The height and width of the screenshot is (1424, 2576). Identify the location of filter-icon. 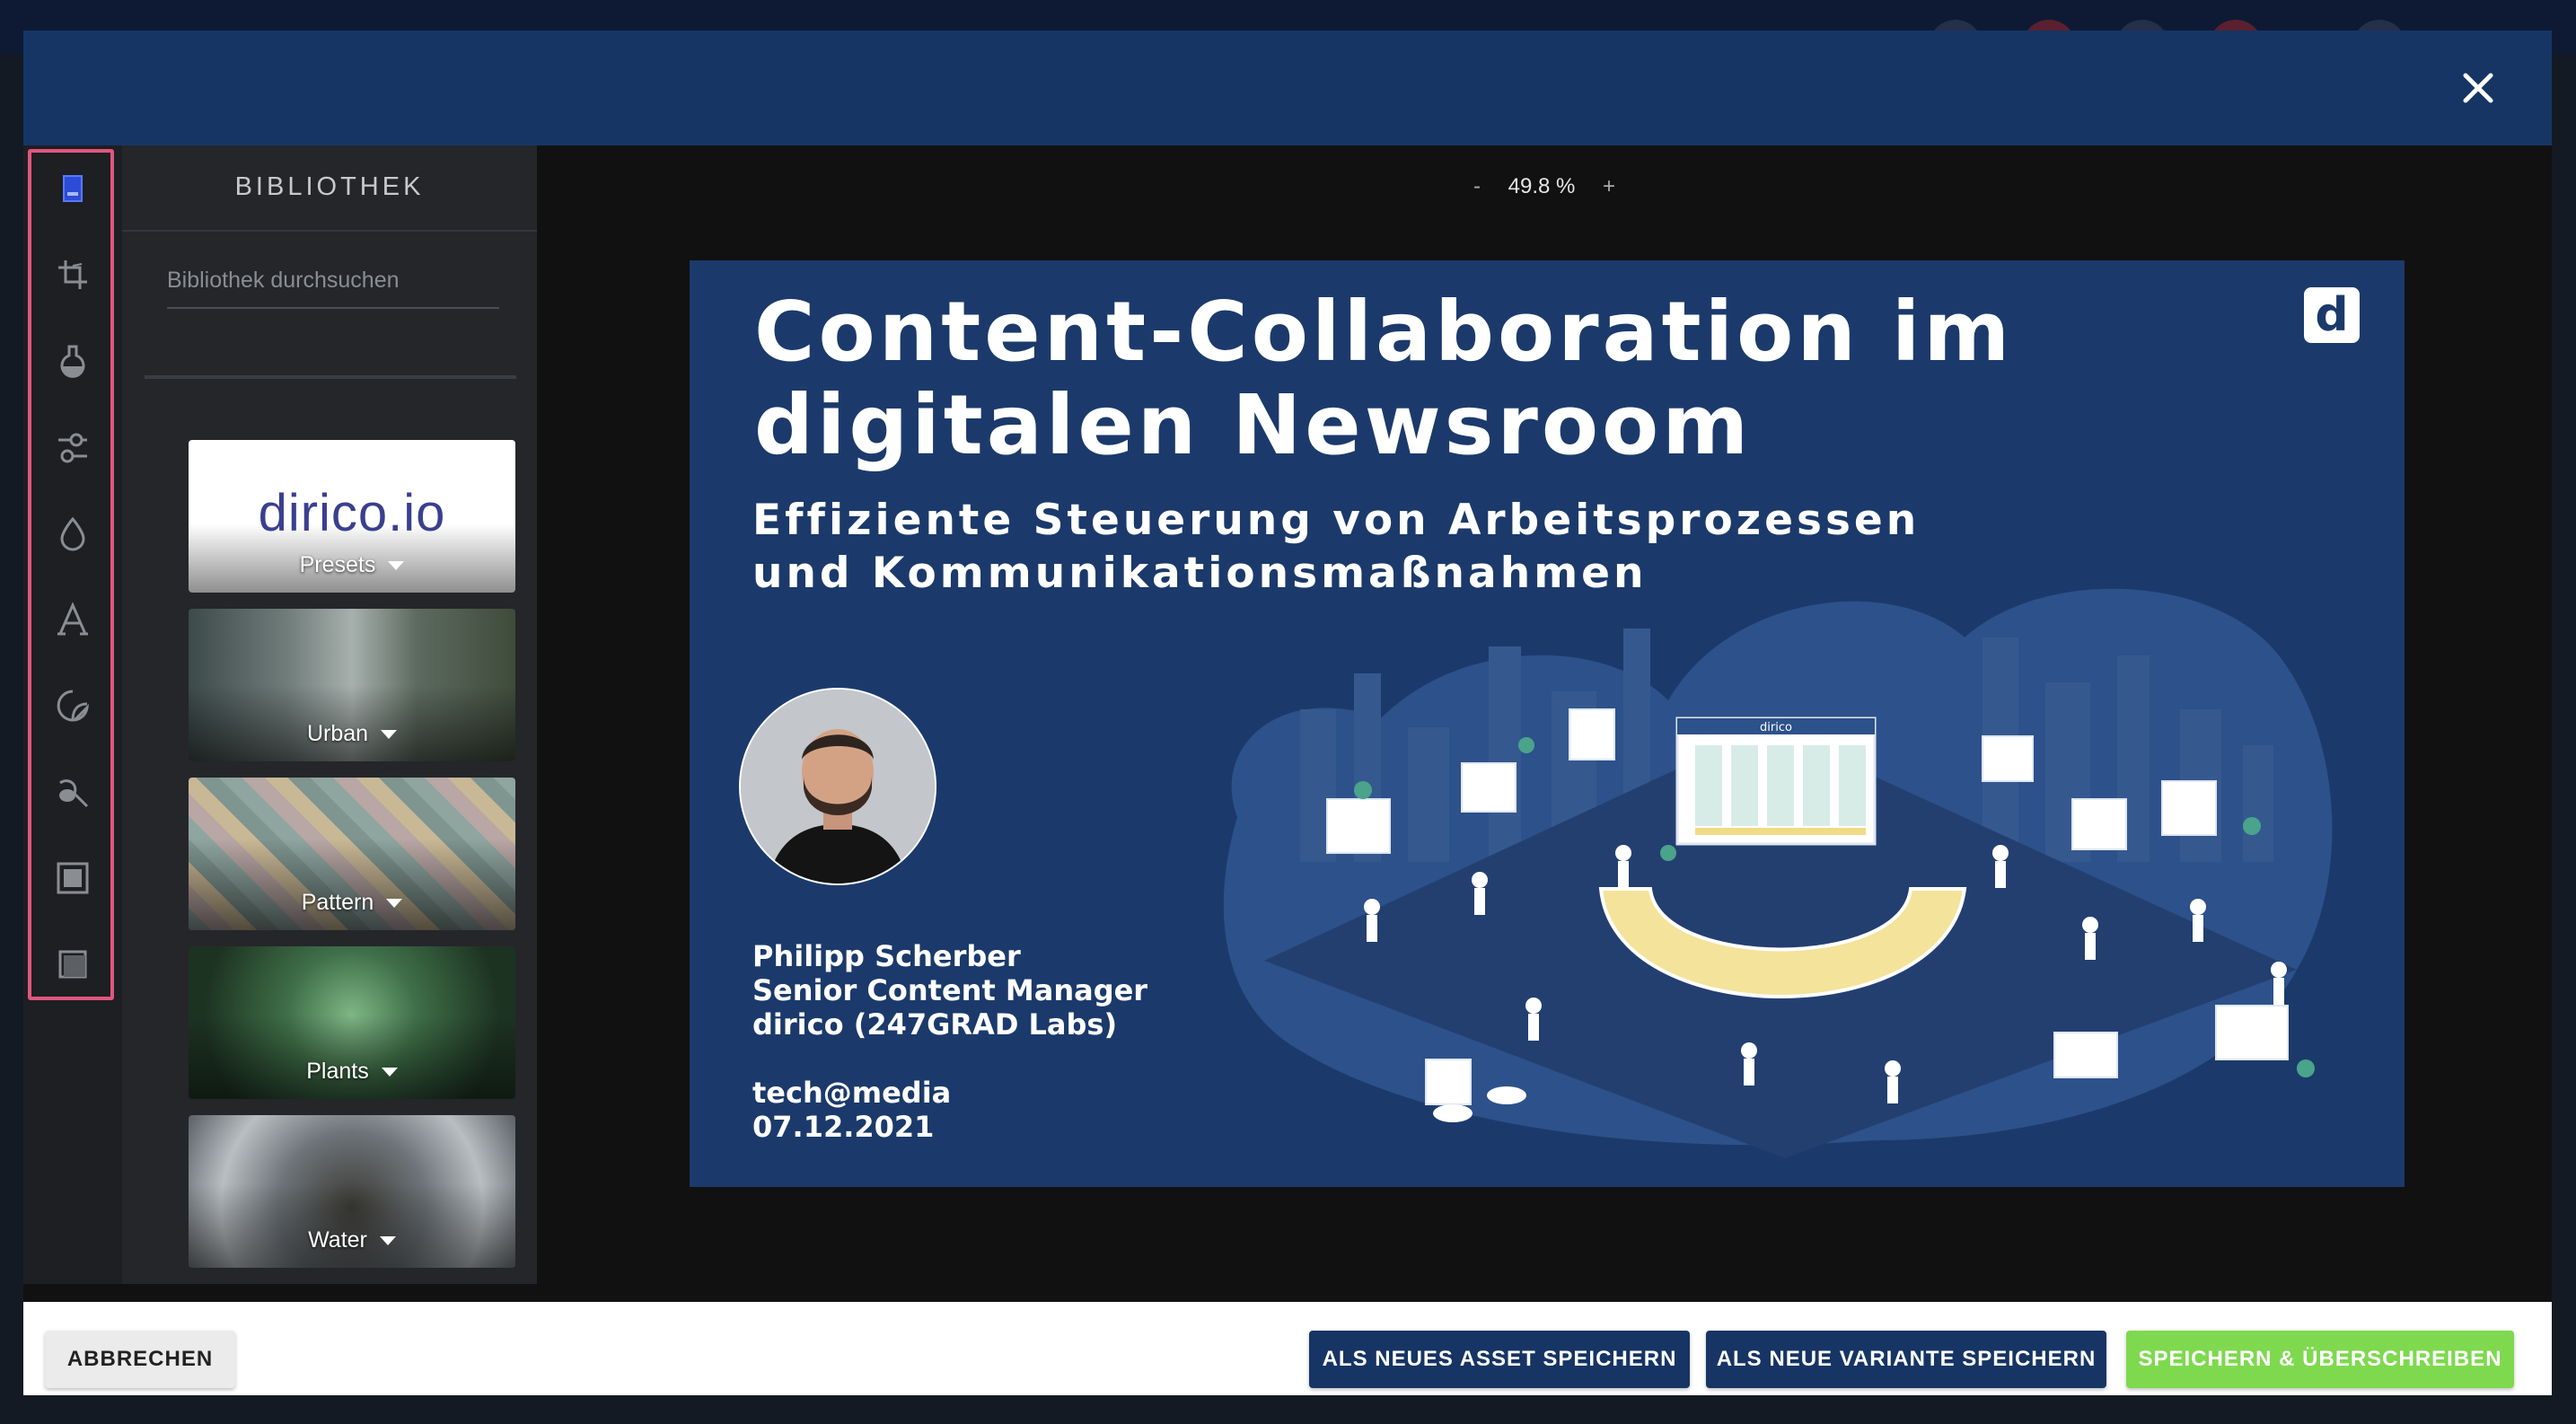
(72, 361).